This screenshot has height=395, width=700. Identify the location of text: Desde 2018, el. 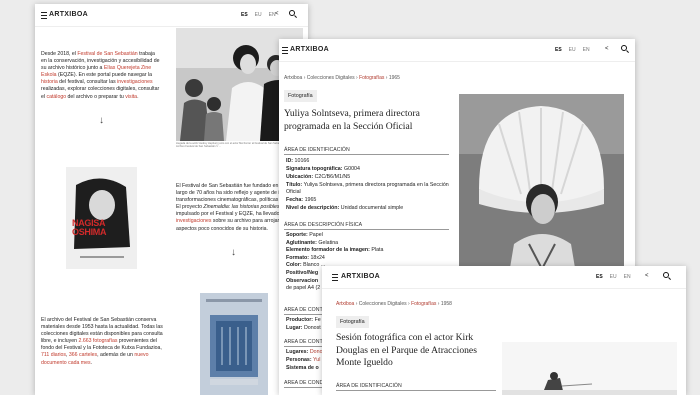
(59, 54).